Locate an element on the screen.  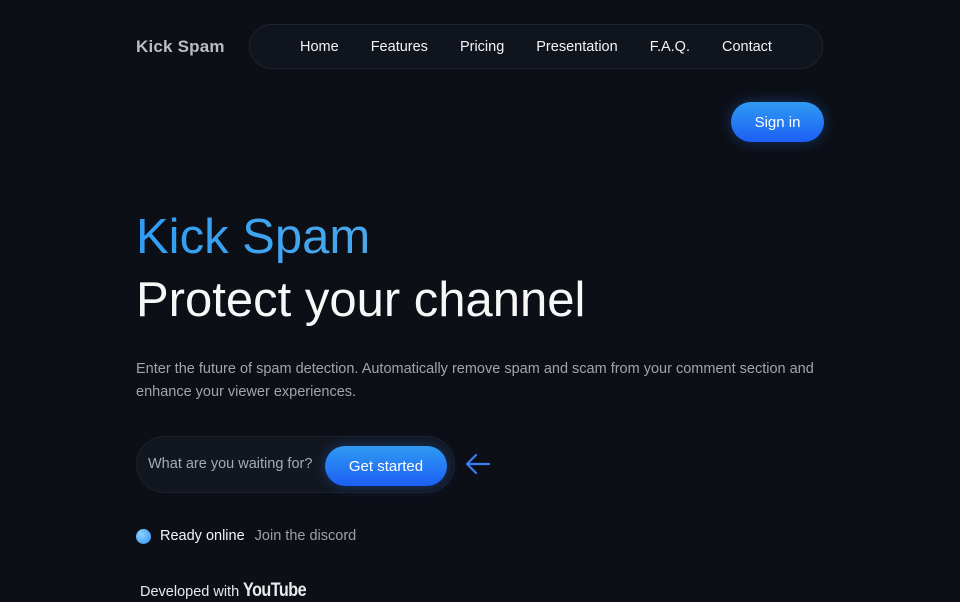
get-started-button: Get started is located at coordinates (386, 466).